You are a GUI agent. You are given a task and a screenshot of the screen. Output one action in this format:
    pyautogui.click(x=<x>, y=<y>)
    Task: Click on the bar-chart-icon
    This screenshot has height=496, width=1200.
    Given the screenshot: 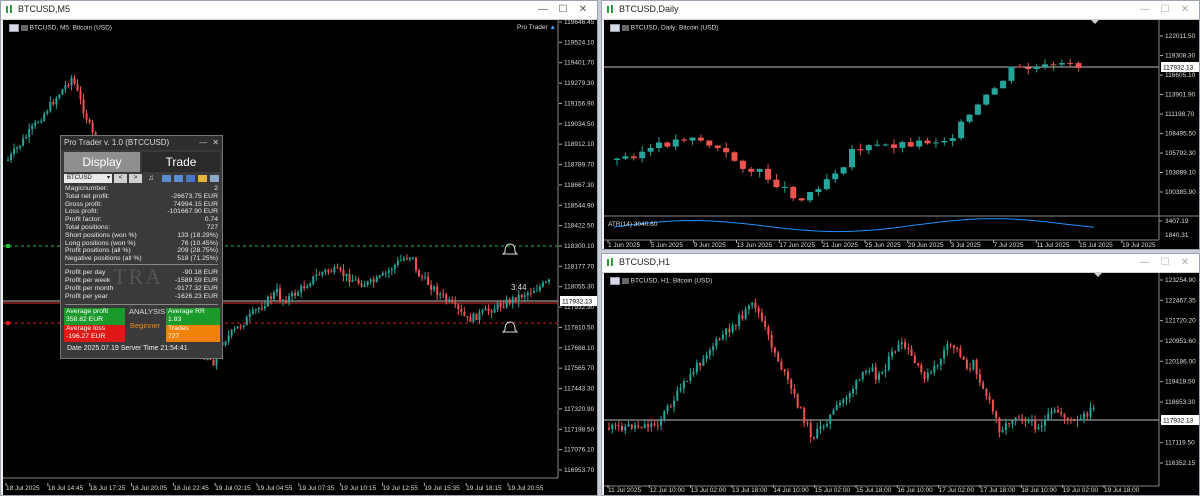 What is the action you would take?
    pyautogui.click(x=166, y=178)
    